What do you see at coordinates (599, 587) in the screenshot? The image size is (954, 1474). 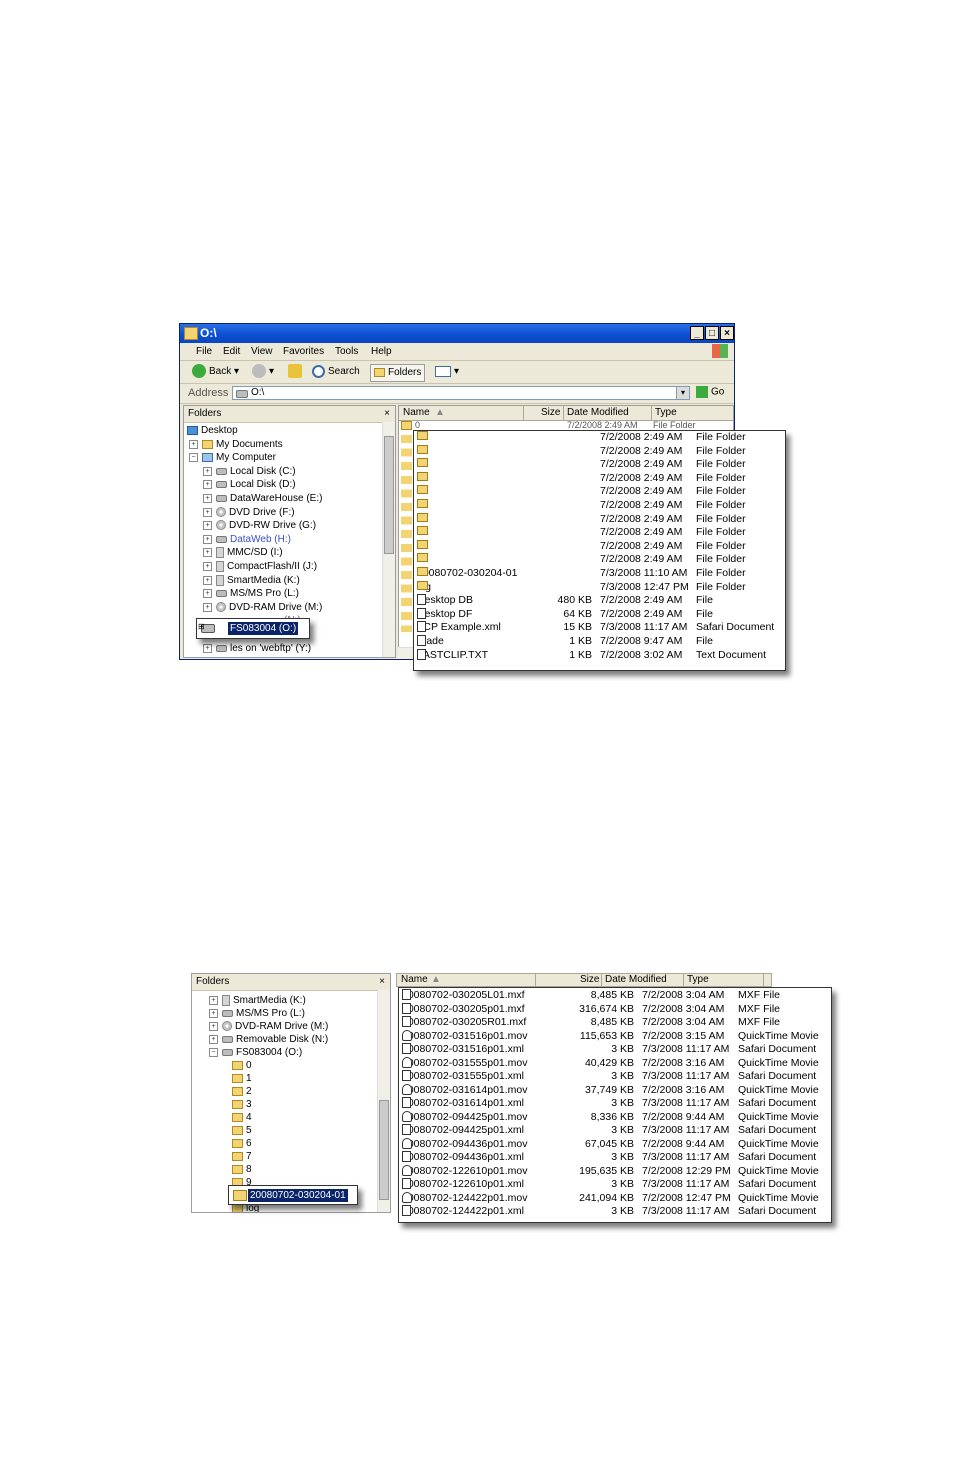 I see `list-item: log 7/3/2008 12:47 PM File Folder` at bounding box center [599, 587].